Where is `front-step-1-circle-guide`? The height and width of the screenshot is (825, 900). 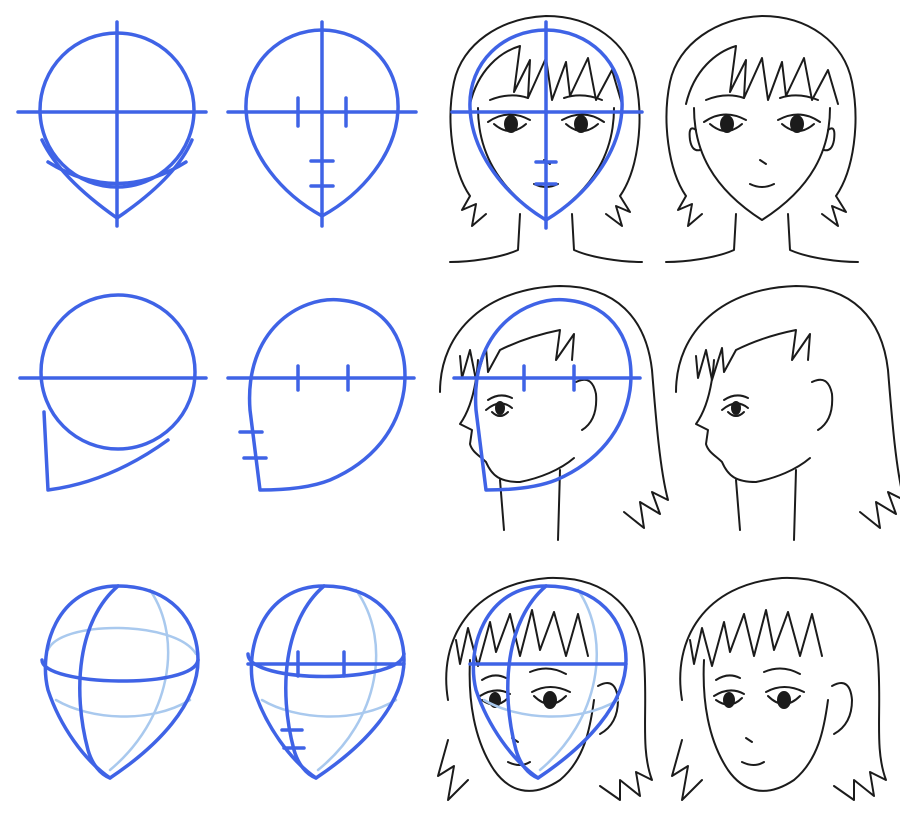 front-step-1-circle-guide is located at coordinates (112, 124).